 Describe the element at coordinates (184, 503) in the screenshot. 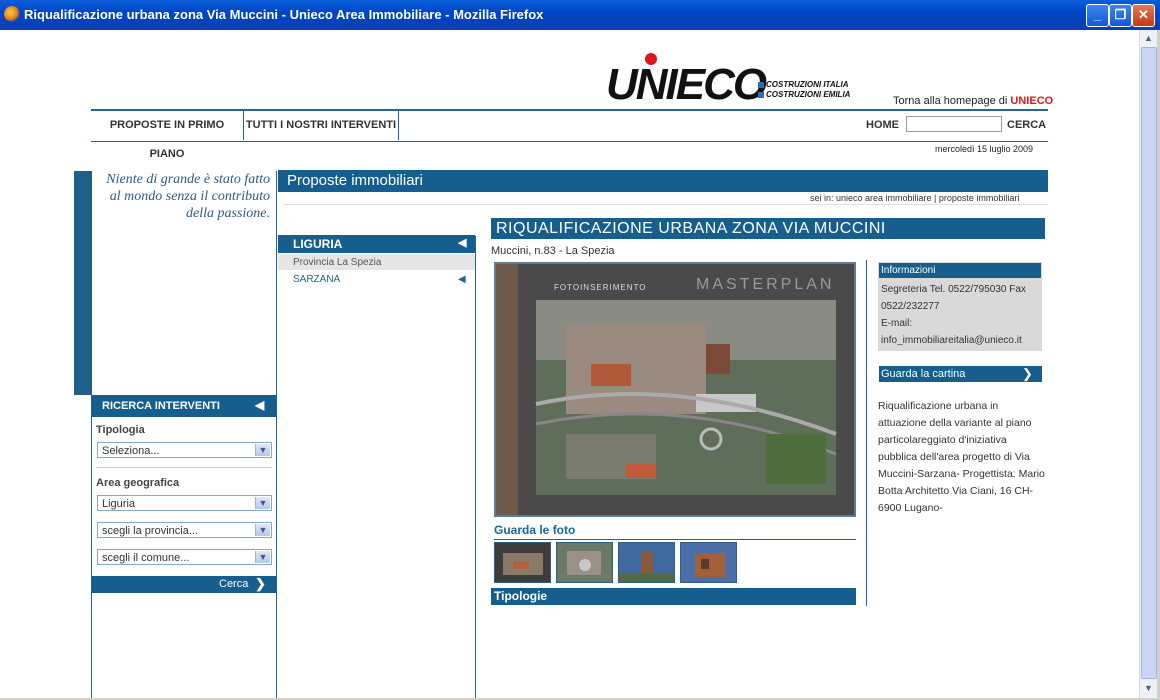

I see `area-select: Liguria ▼` at that location.